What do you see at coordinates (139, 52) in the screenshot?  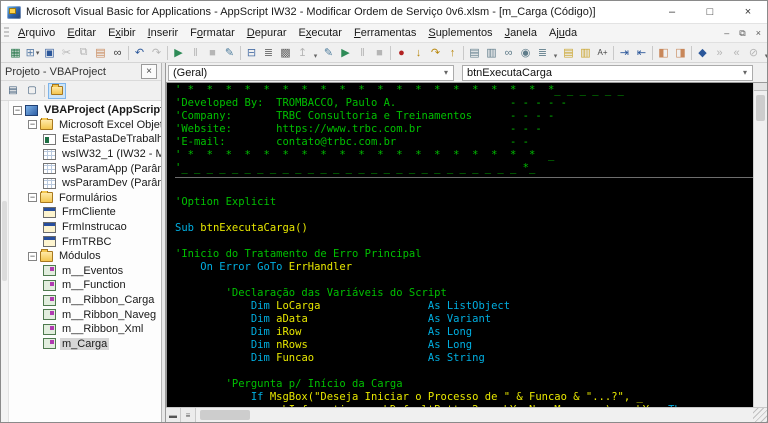 I see `undo-button: ↶` at bounding box center [139, 52].